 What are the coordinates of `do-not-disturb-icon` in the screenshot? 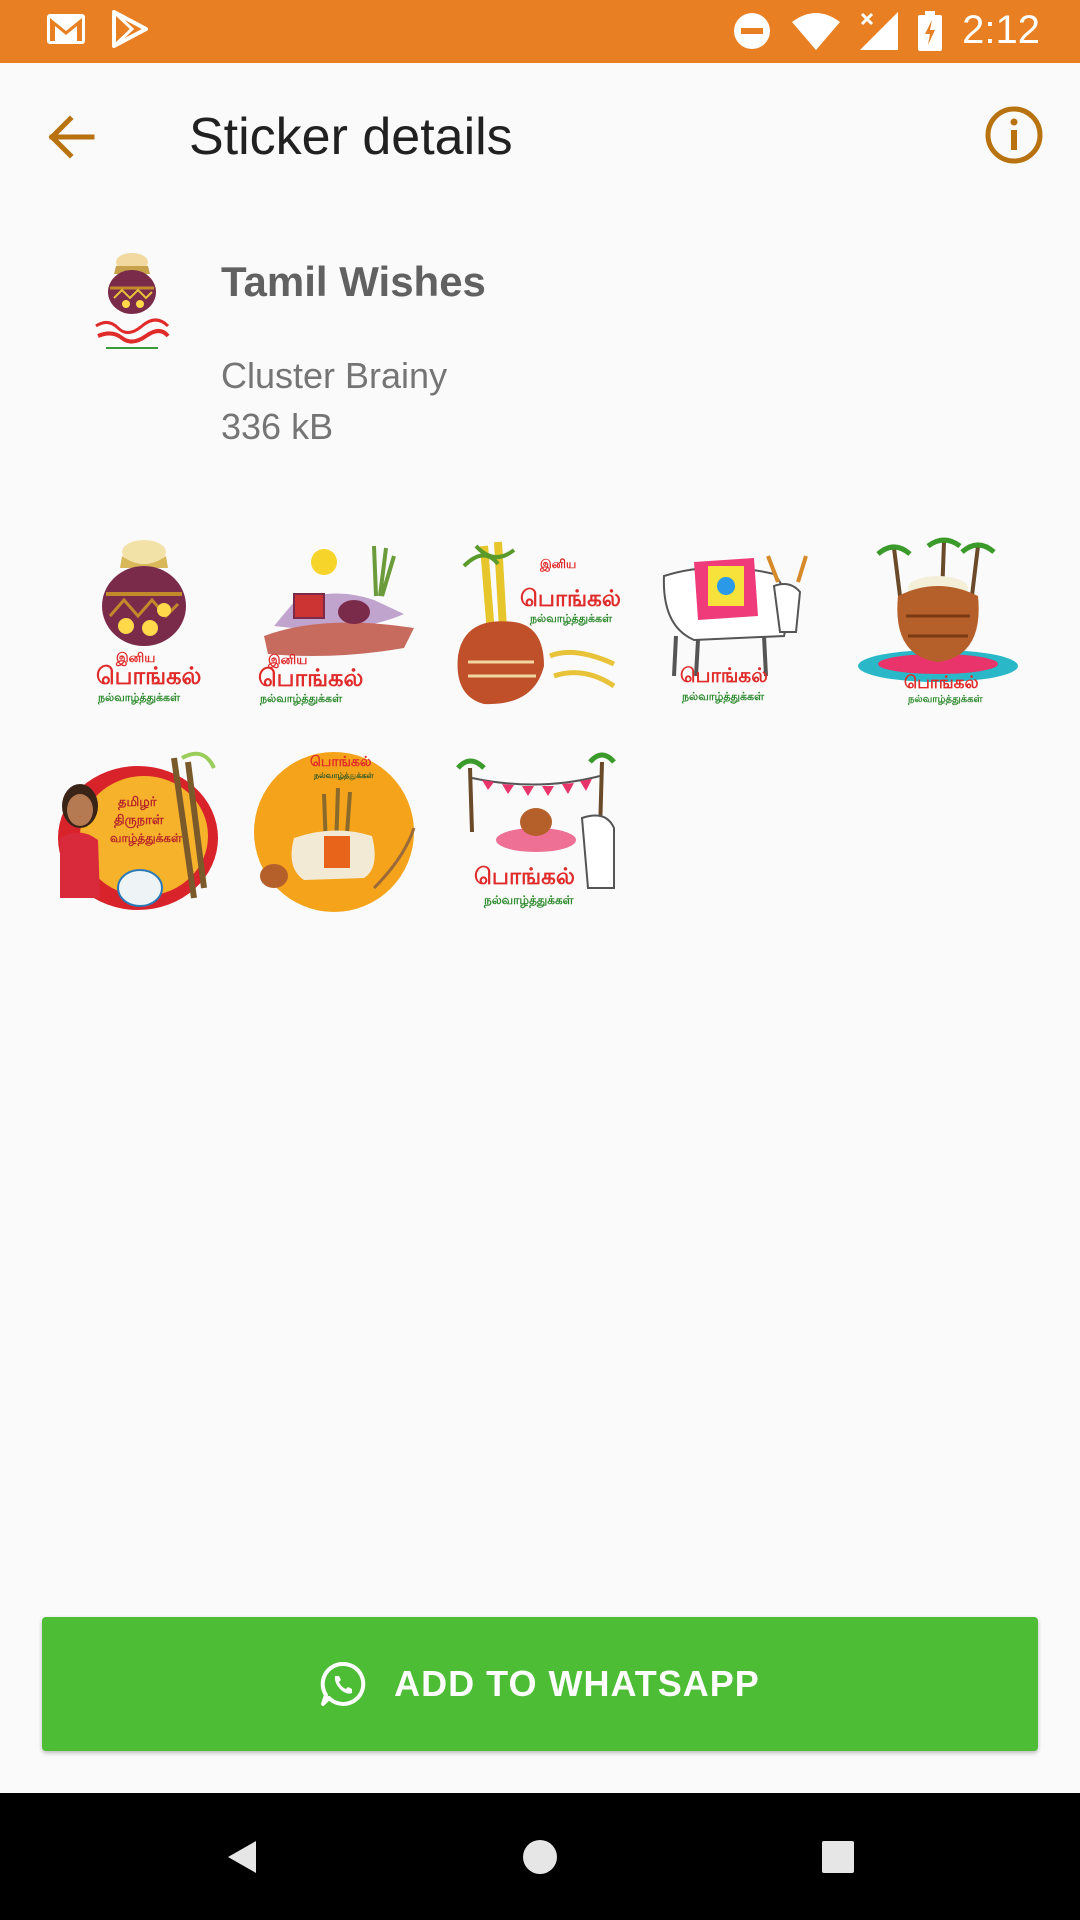 It's located at (752, 30).